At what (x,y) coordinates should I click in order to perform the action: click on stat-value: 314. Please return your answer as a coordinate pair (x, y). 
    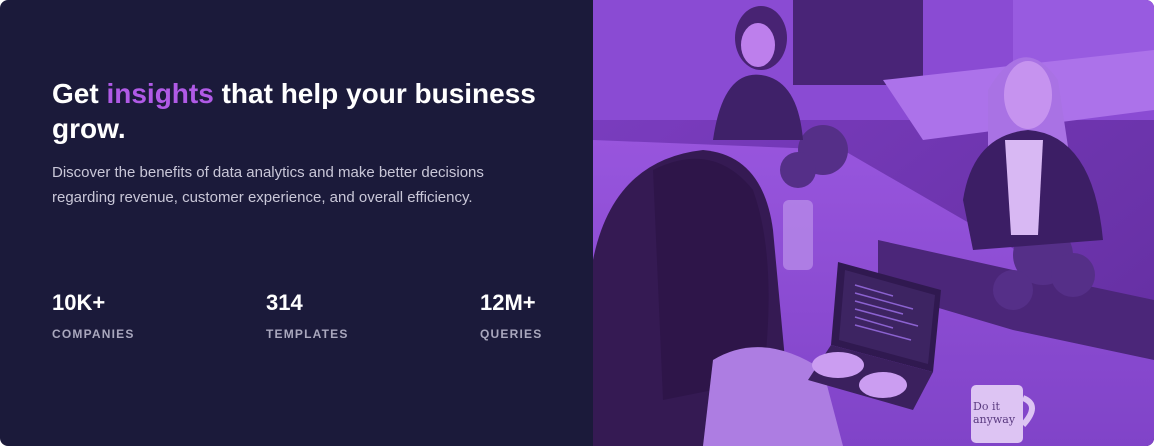
    Looking at the image, I should click on (284, 302).